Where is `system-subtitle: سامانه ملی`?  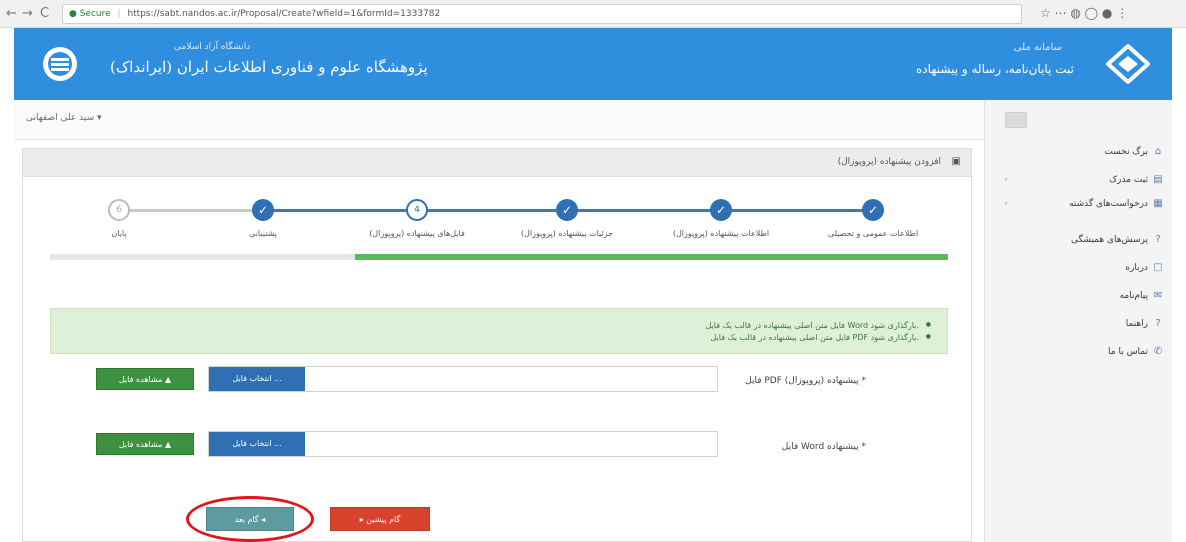
system-subtitle: سامانه ملی is located at coordinates (1037, 47).